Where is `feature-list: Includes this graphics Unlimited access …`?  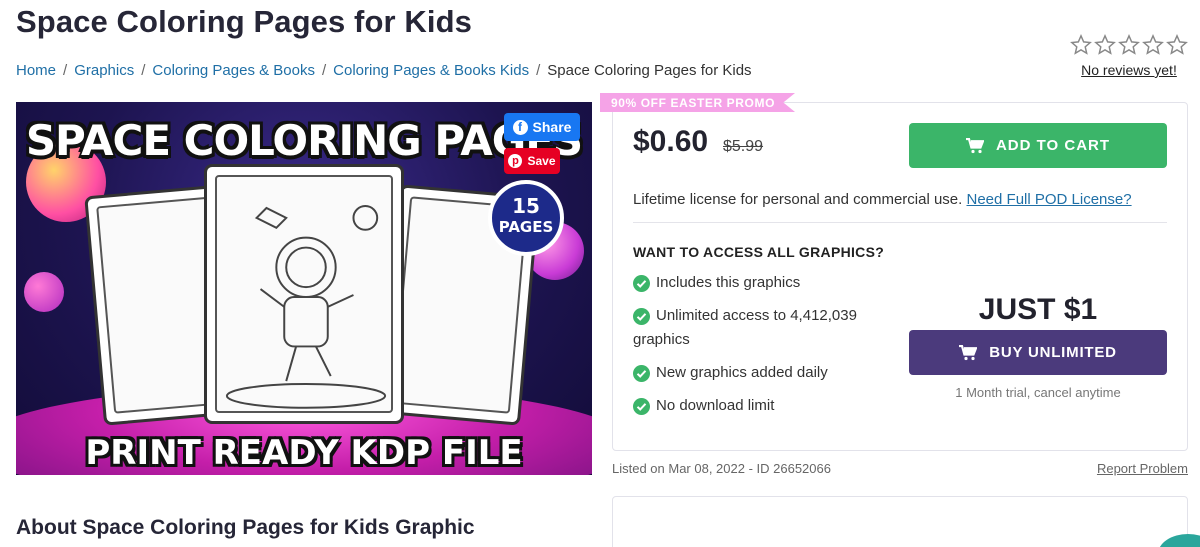
feature-list: Includes this graphics Unlimited access … is located at coordinates (763, 344).